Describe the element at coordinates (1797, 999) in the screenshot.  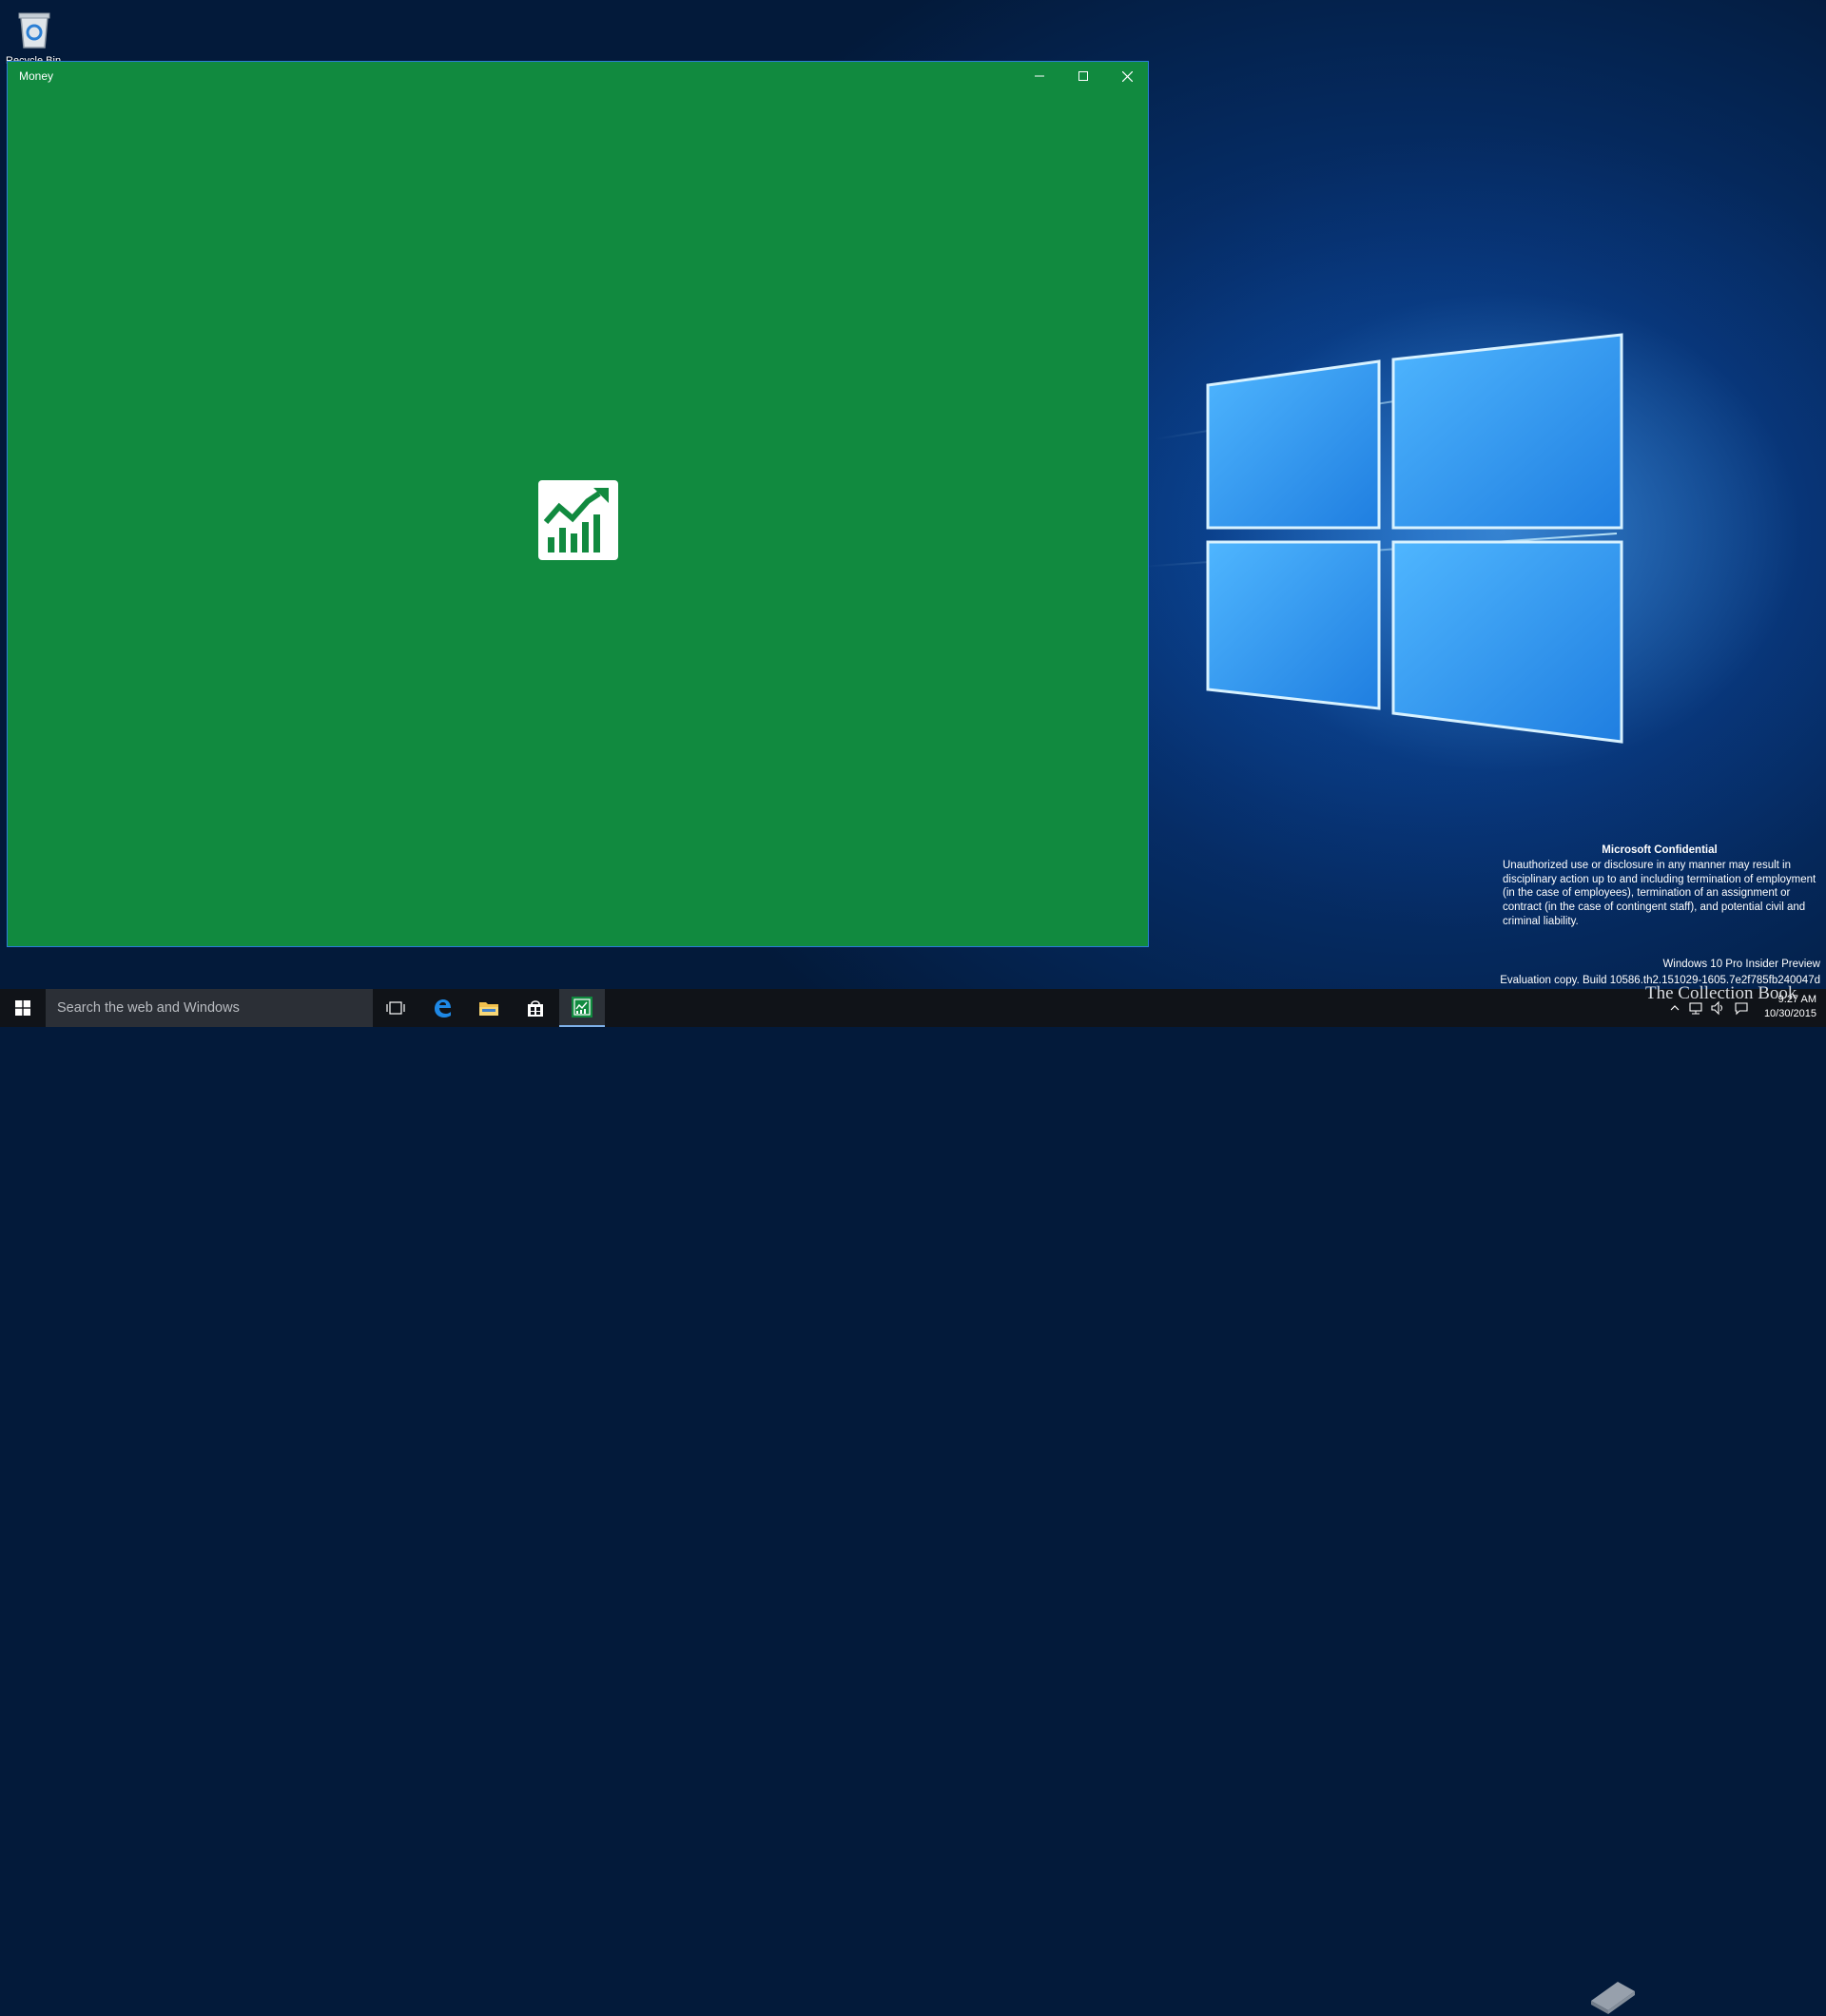
I see `clock-time: 9:27 AM` at that location.